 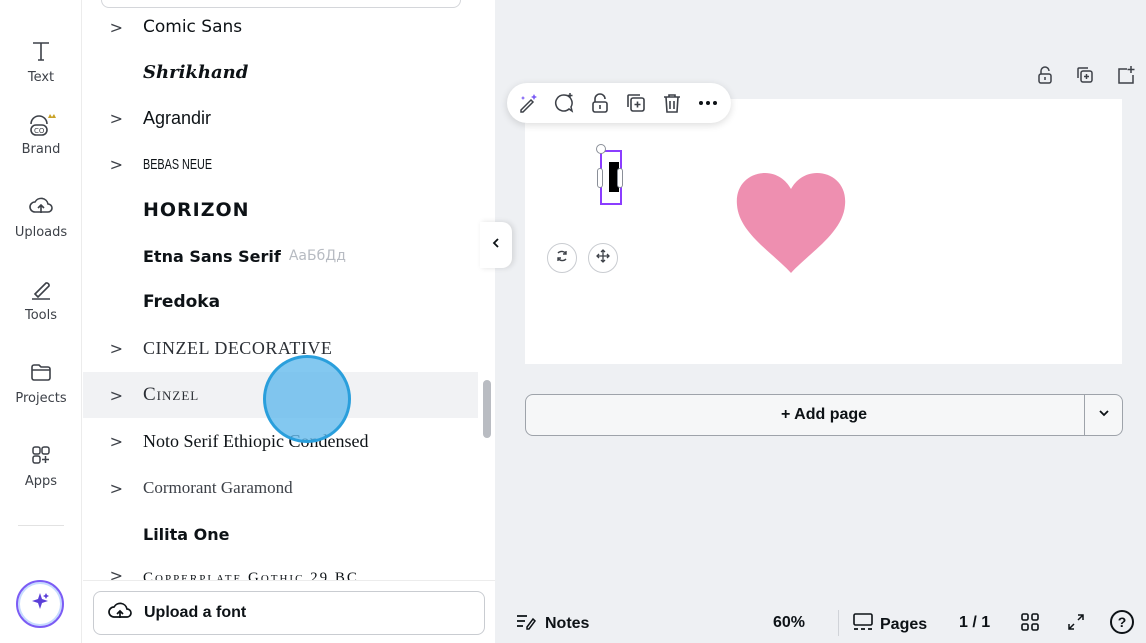 What do you see at coordinates (1076, 624) in the screenshot?
I see `fullscreen-icon` at bounding box center [1076, 624].